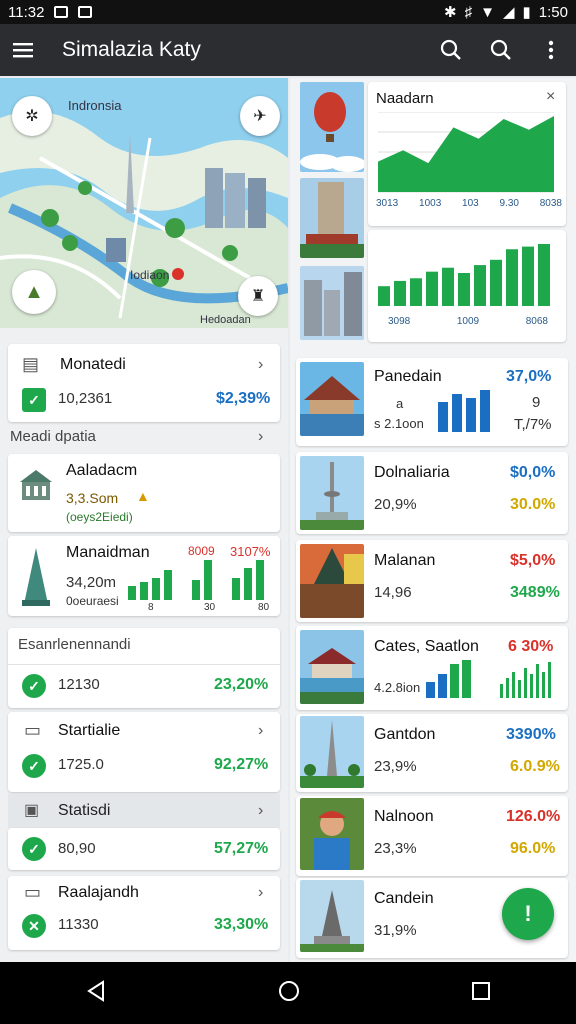 This screenshot has height=1024, width=576. I want to click on item-red-value: s 2.1oon, so click(399, 423).